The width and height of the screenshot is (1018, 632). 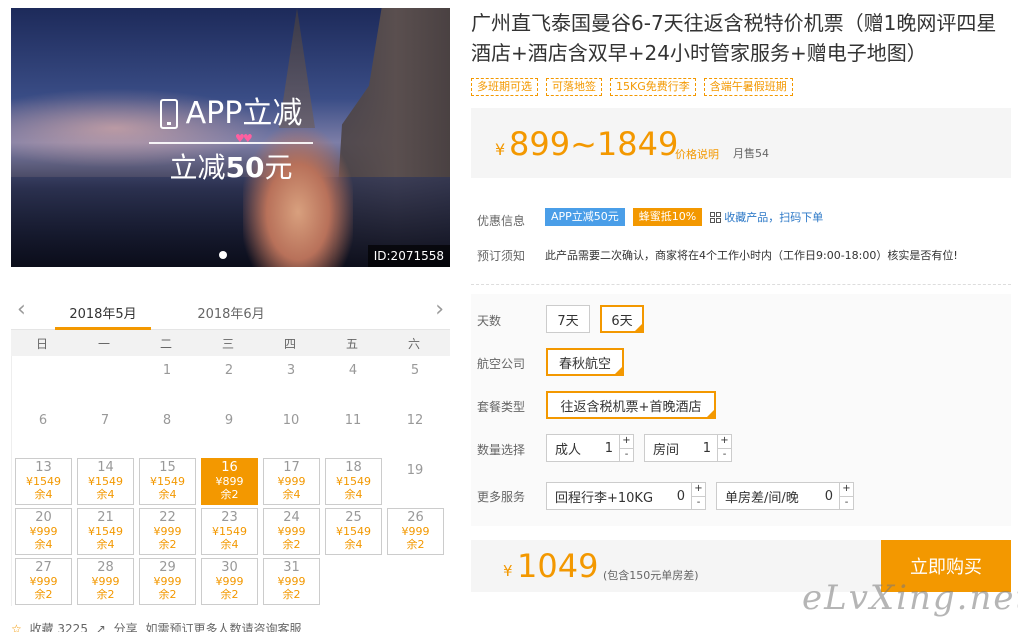 I want to click on tab-month-june: 2018年6月, so click(x=231, y=312).